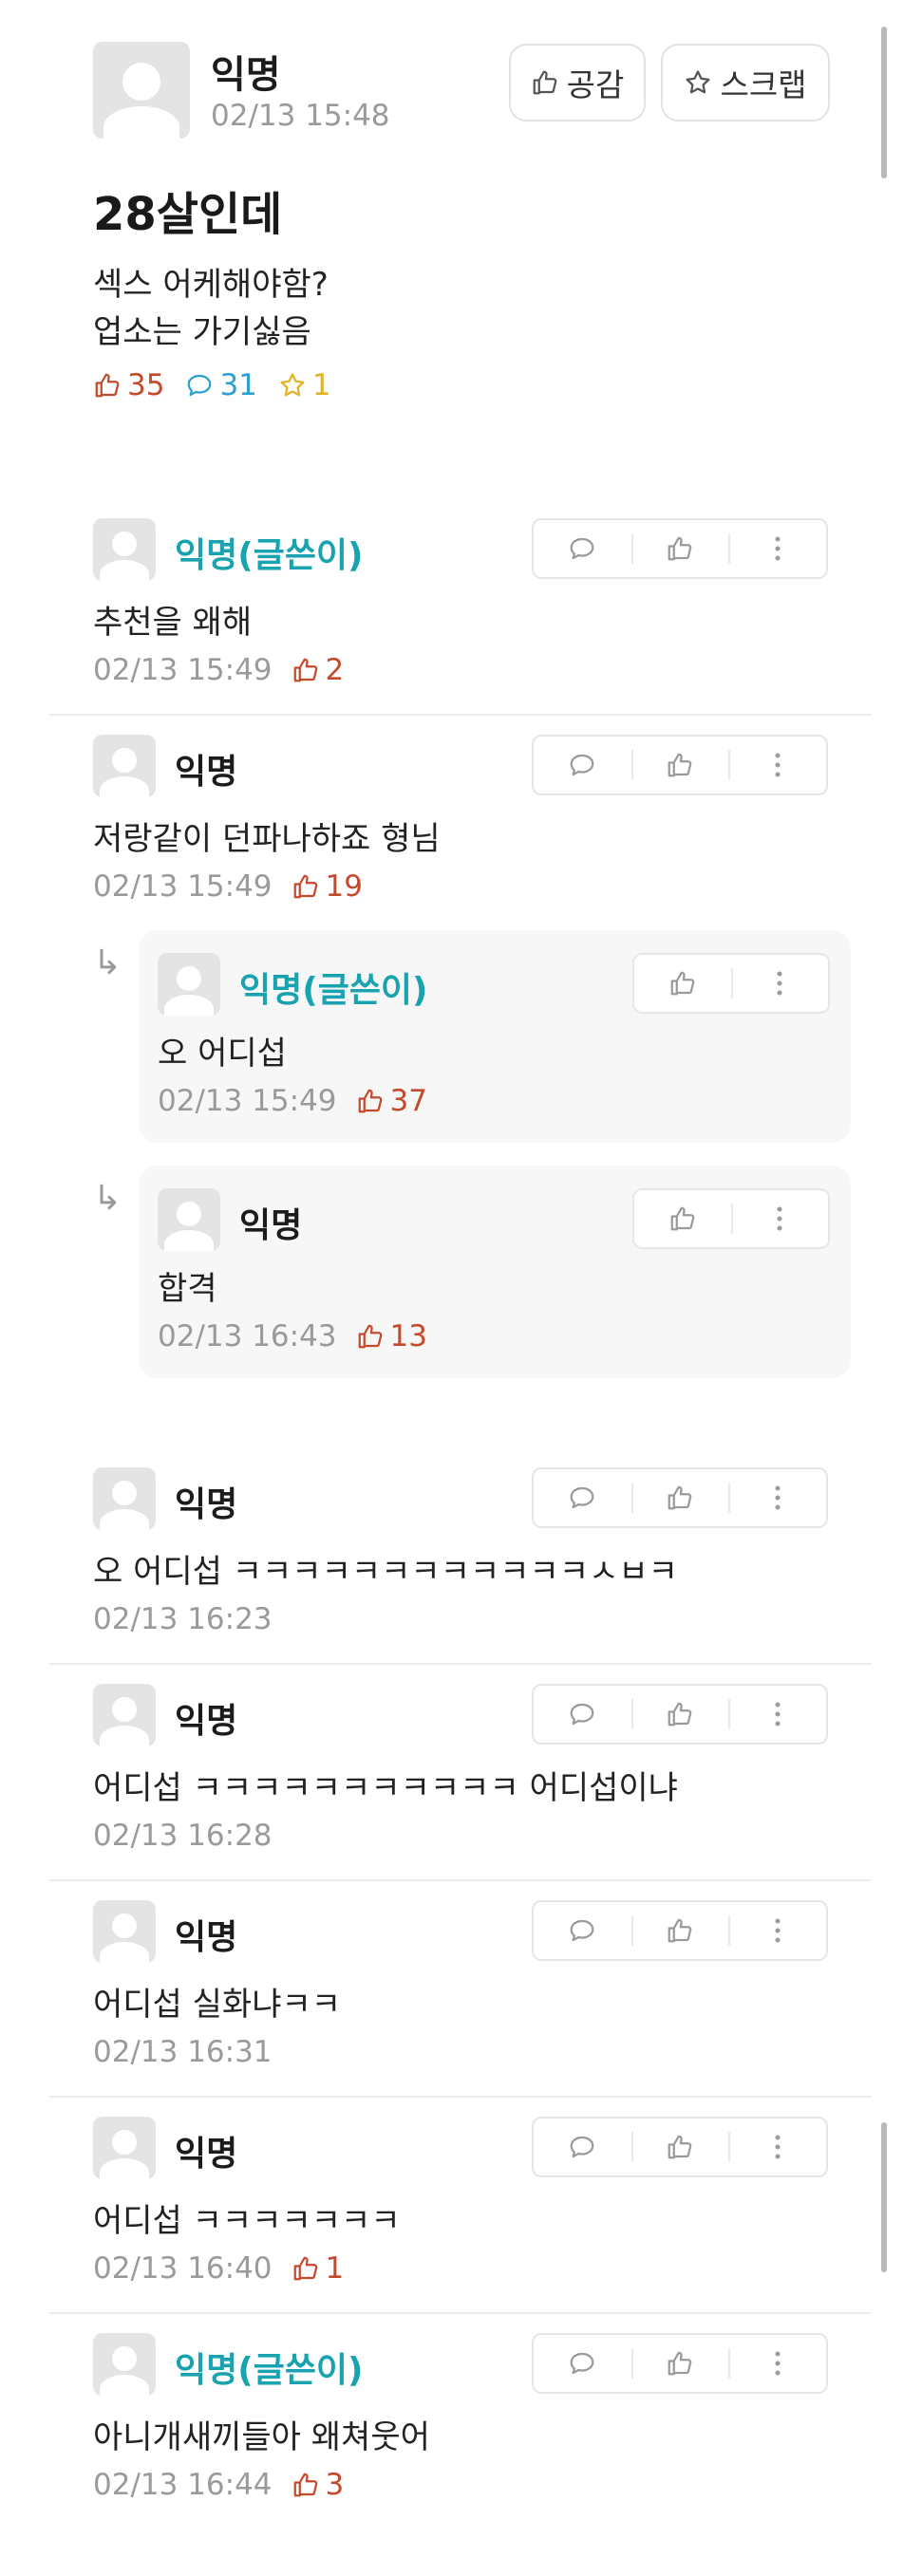 The image size is (922, 2576). I want to click on comment-meta: 02/13 16:44 3, so click(218, 2485).